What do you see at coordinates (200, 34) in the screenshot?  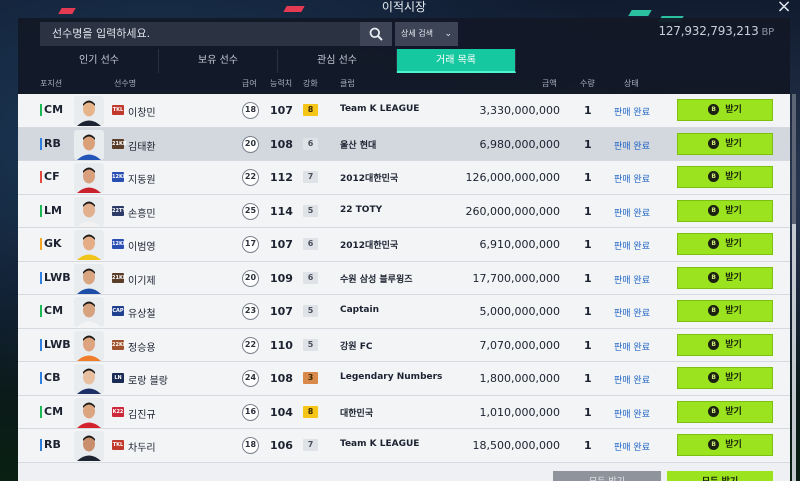 I see `search-input` at bounding box center [200, 34].